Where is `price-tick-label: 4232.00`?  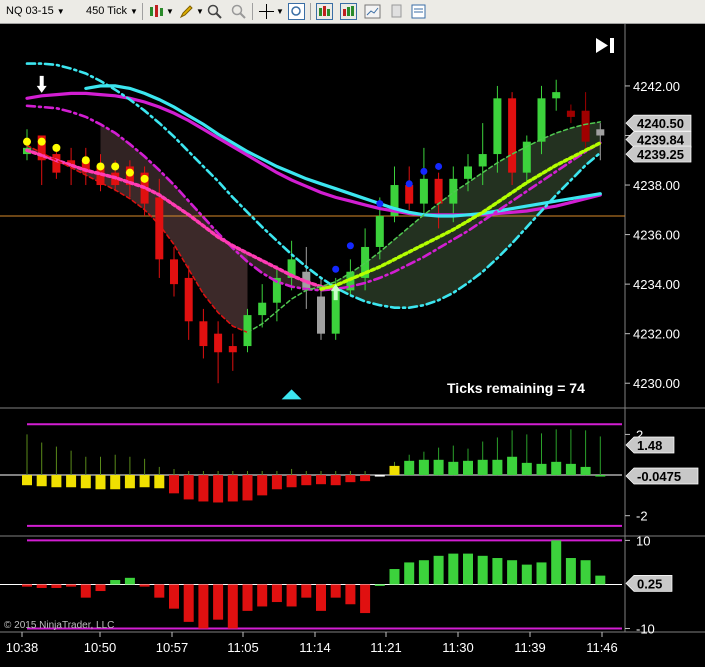 price-tick-label: 4232.00 is located at coordinates (656, 334).